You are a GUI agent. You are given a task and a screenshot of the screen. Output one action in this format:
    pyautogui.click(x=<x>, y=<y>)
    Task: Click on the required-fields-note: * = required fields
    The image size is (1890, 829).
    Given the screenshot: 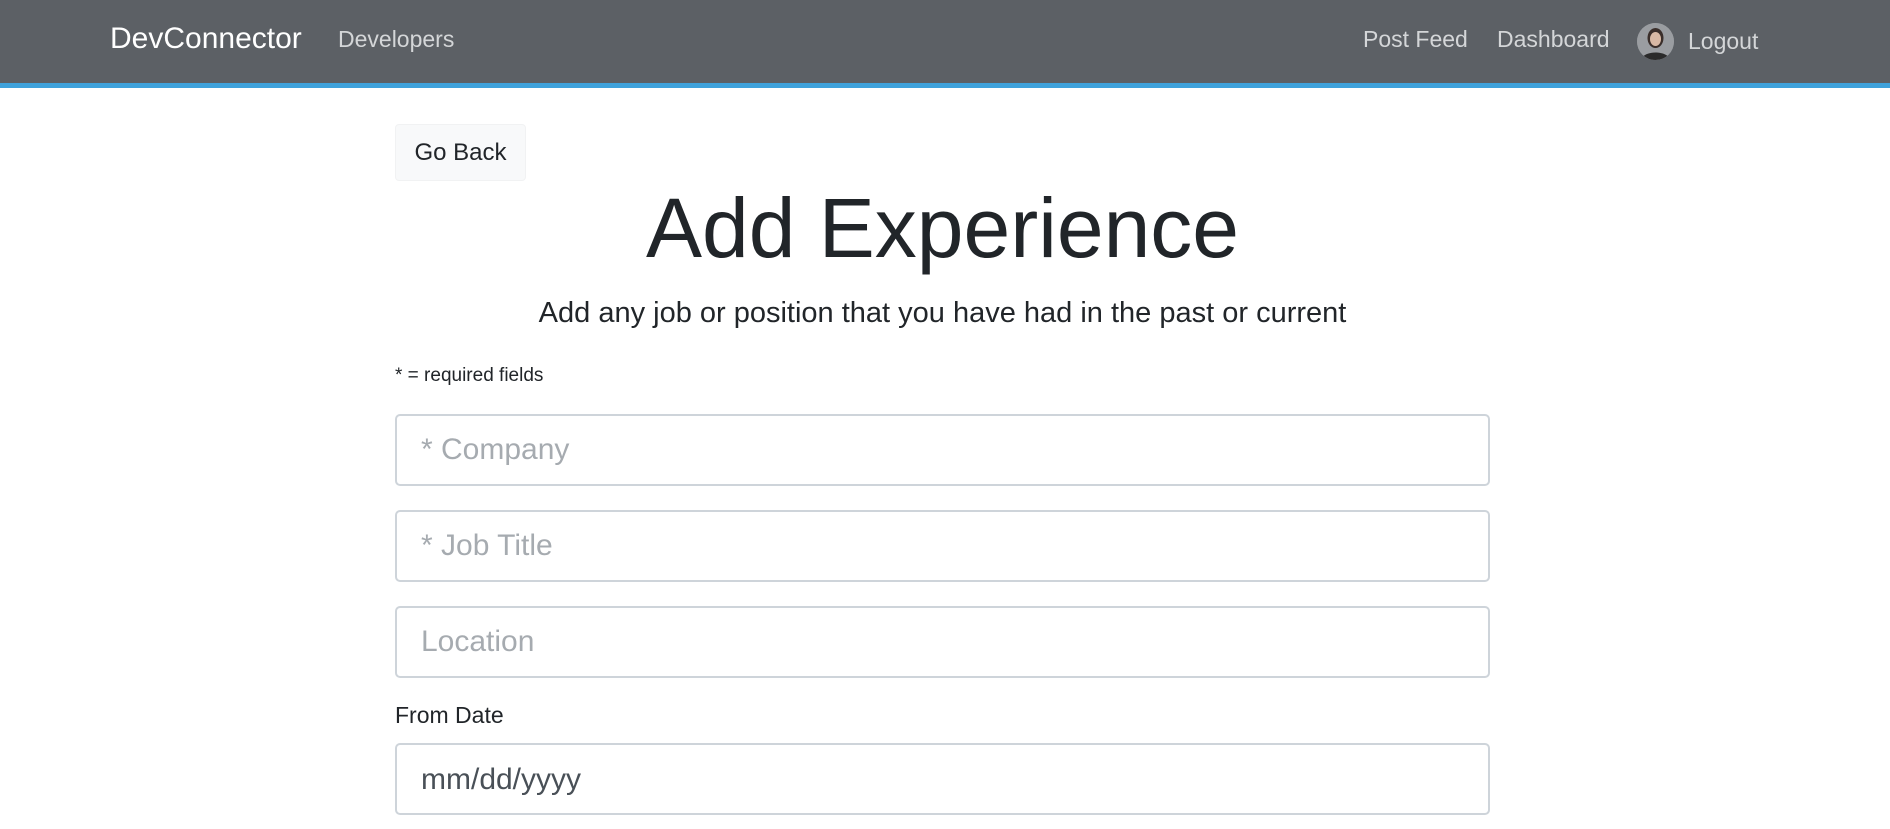 What is the action you would take?
    pyautogui.click(x=469, y=375)
    